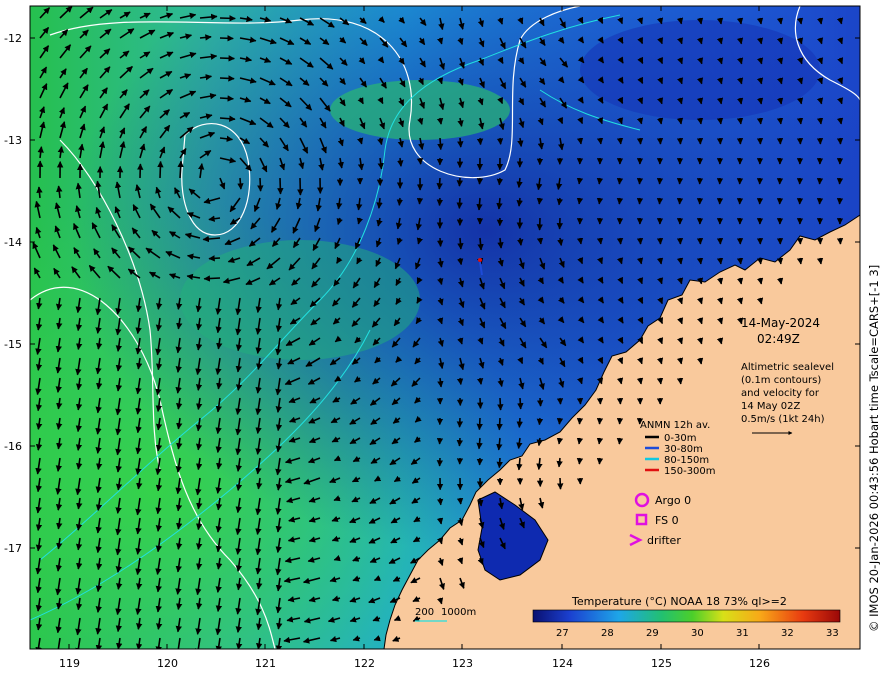  Describe the element at coordinates (683, 449) in the screenshot. I see `mooring-legend-item: 30-80m` at that location.